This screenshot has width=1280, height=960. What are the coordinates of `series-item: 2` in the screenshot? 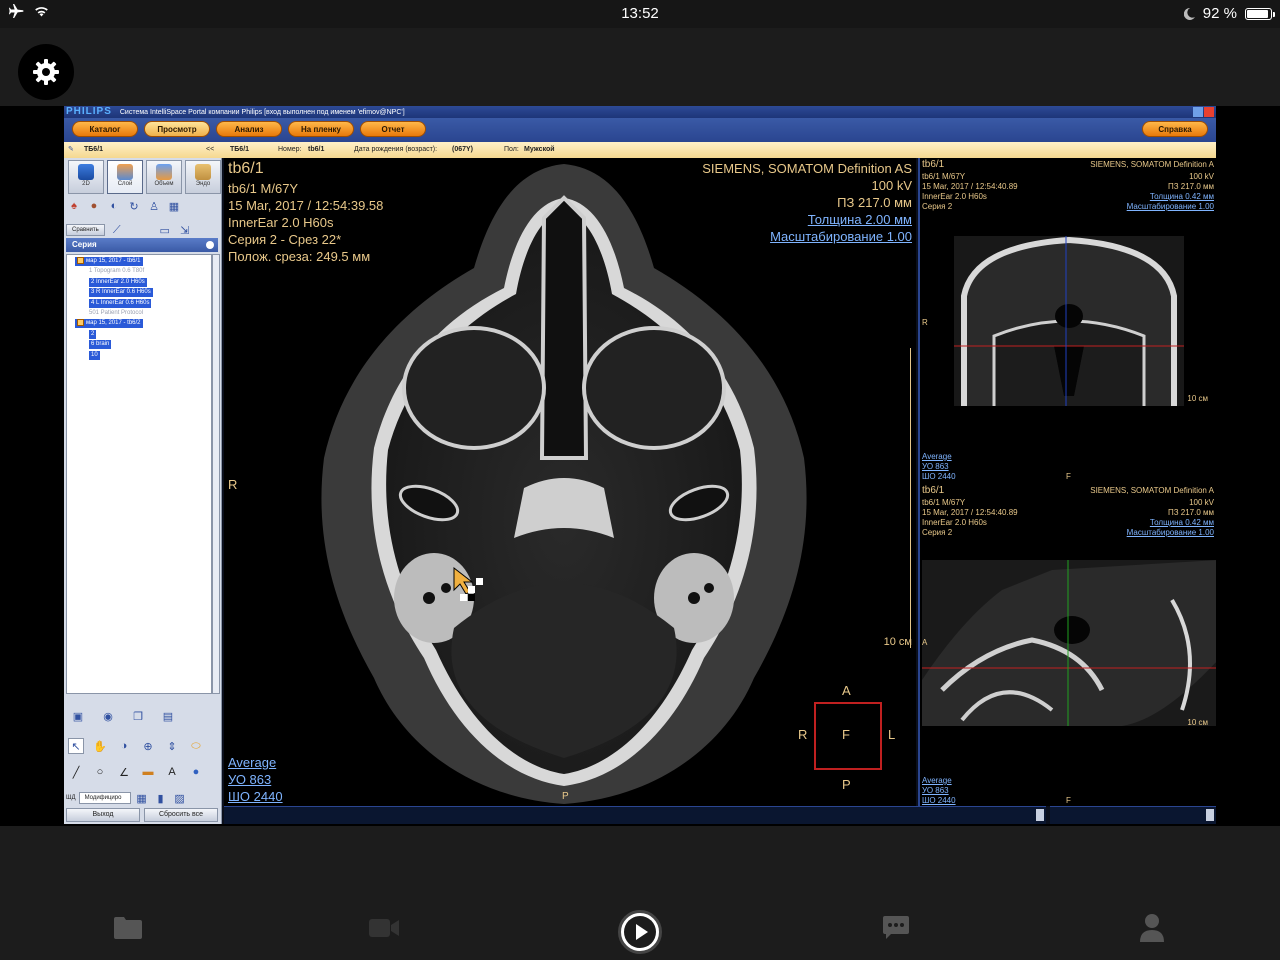 It's located at (93, 334).